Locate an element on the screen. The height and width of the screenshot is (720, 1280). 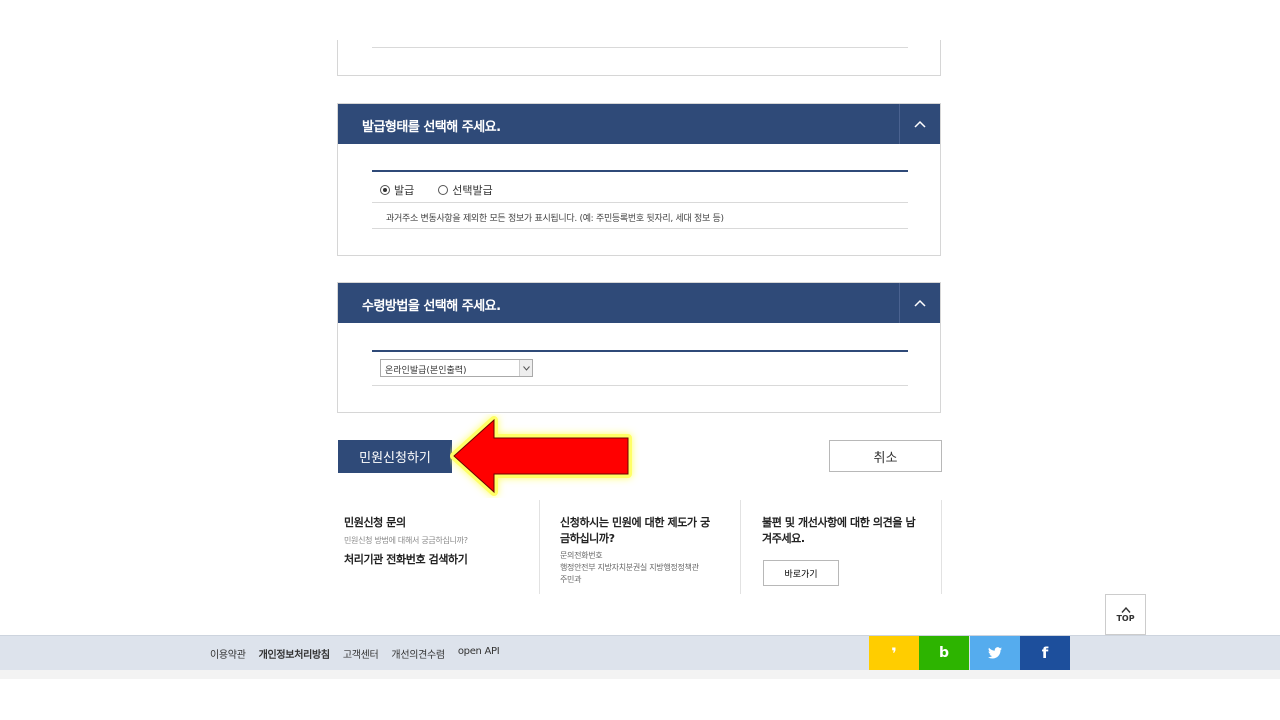
title-line: 금하십니까? is located at coordinates (587, 538).